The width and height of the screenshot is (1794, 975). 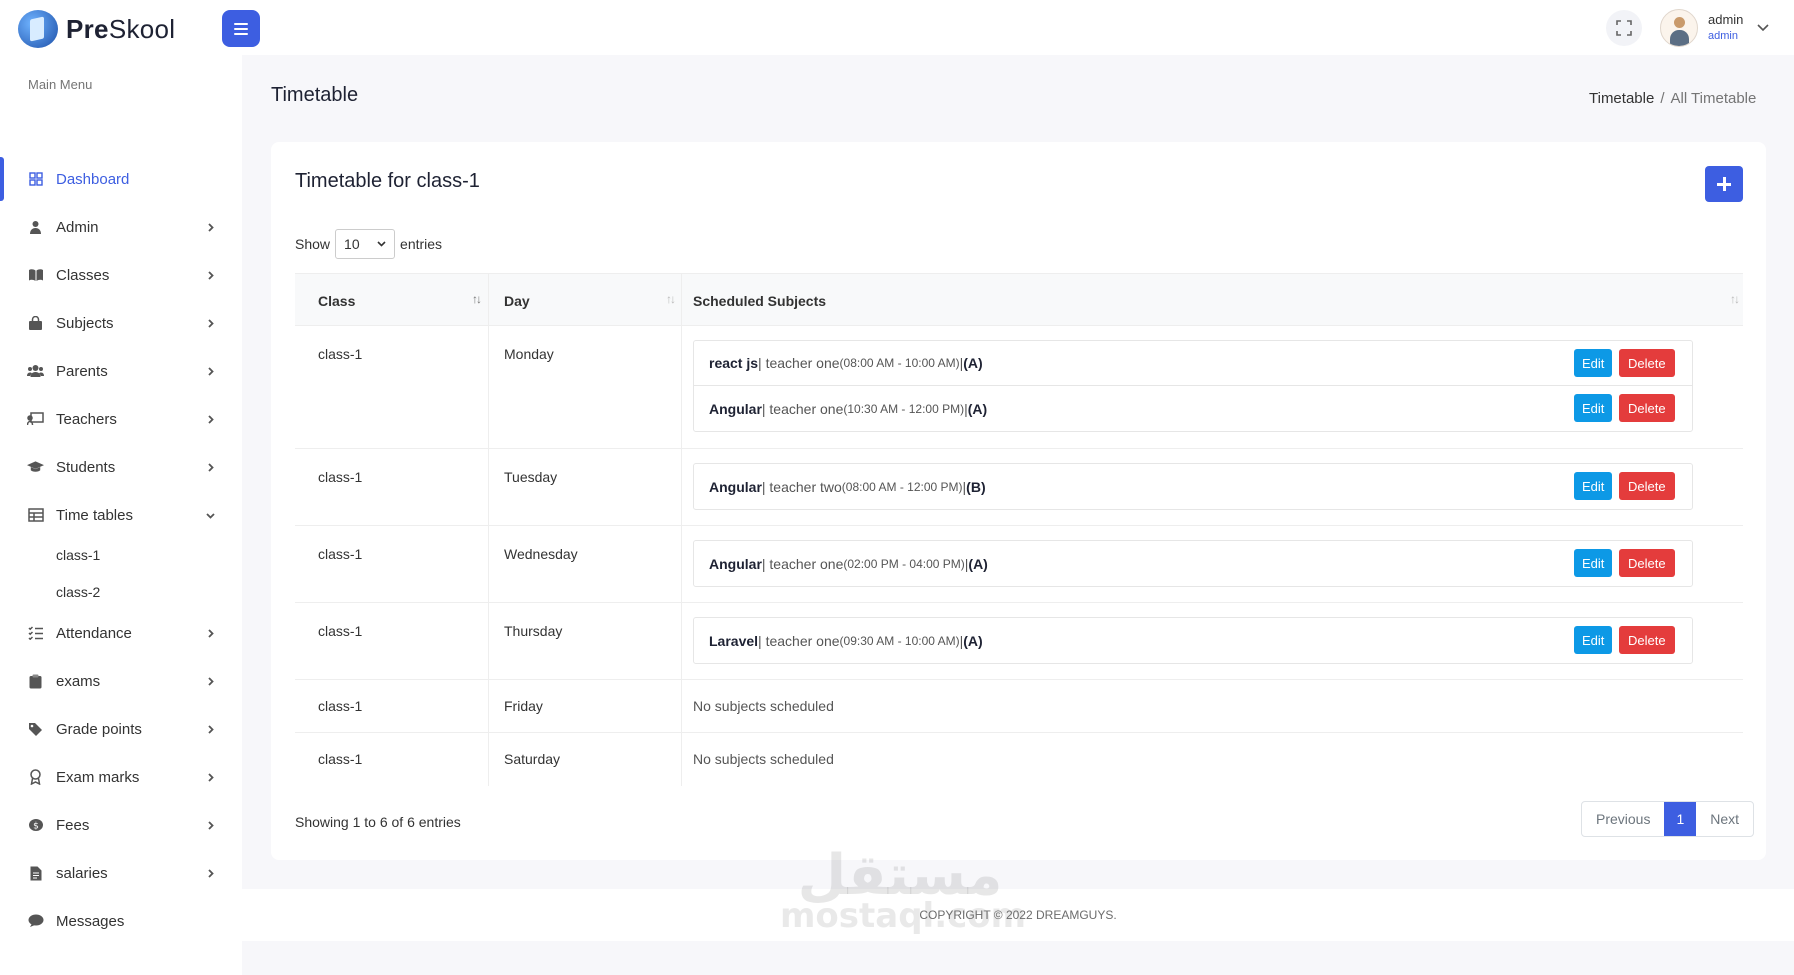 What do you see at coordinates (523, 706) in the screenshot?
I see `cell-day: Friday` at bounding box center [523, 706].